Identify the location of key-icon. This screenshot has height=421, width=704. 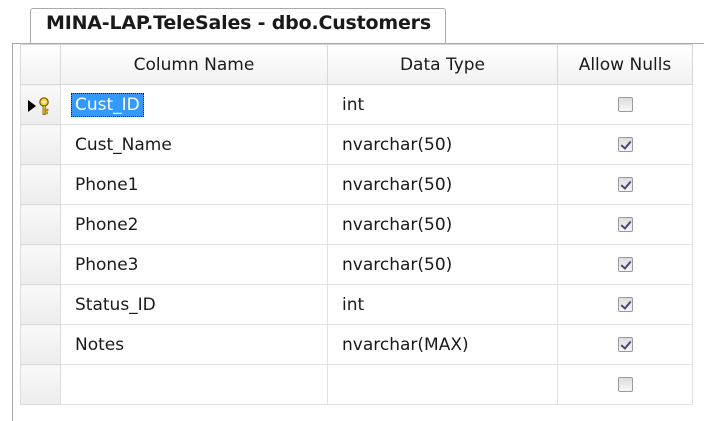
(44, 106).